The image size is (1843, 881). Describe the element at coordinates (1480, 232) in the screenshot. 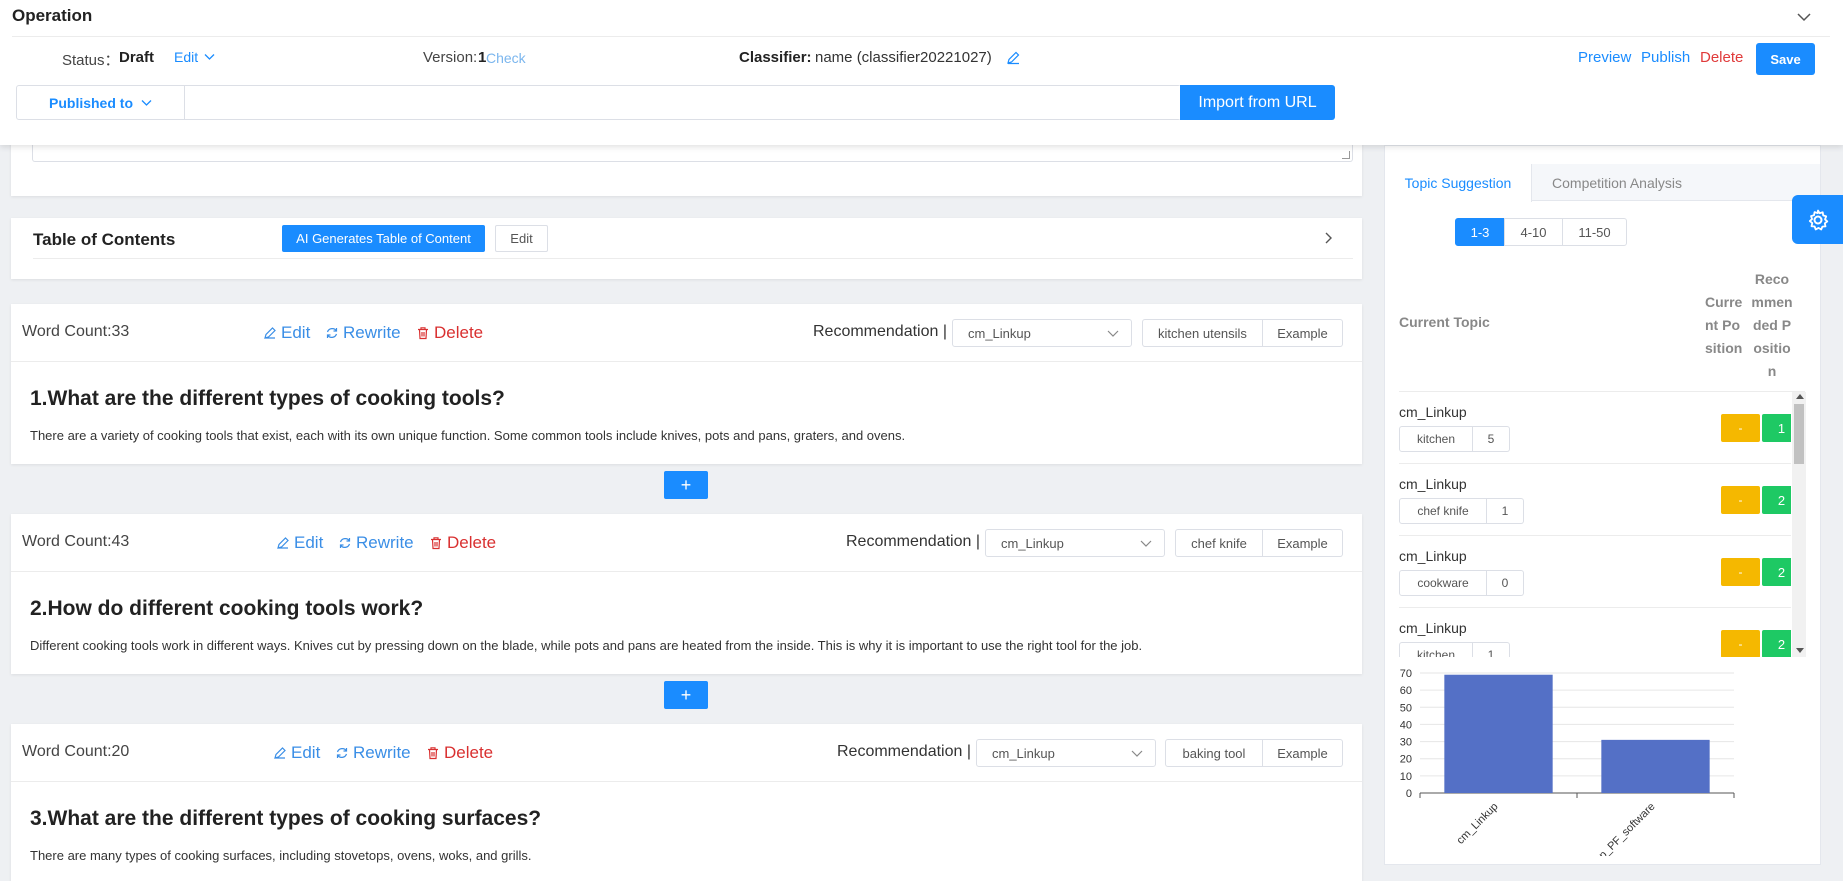

I see `range-1-3: 1-3` at that location.